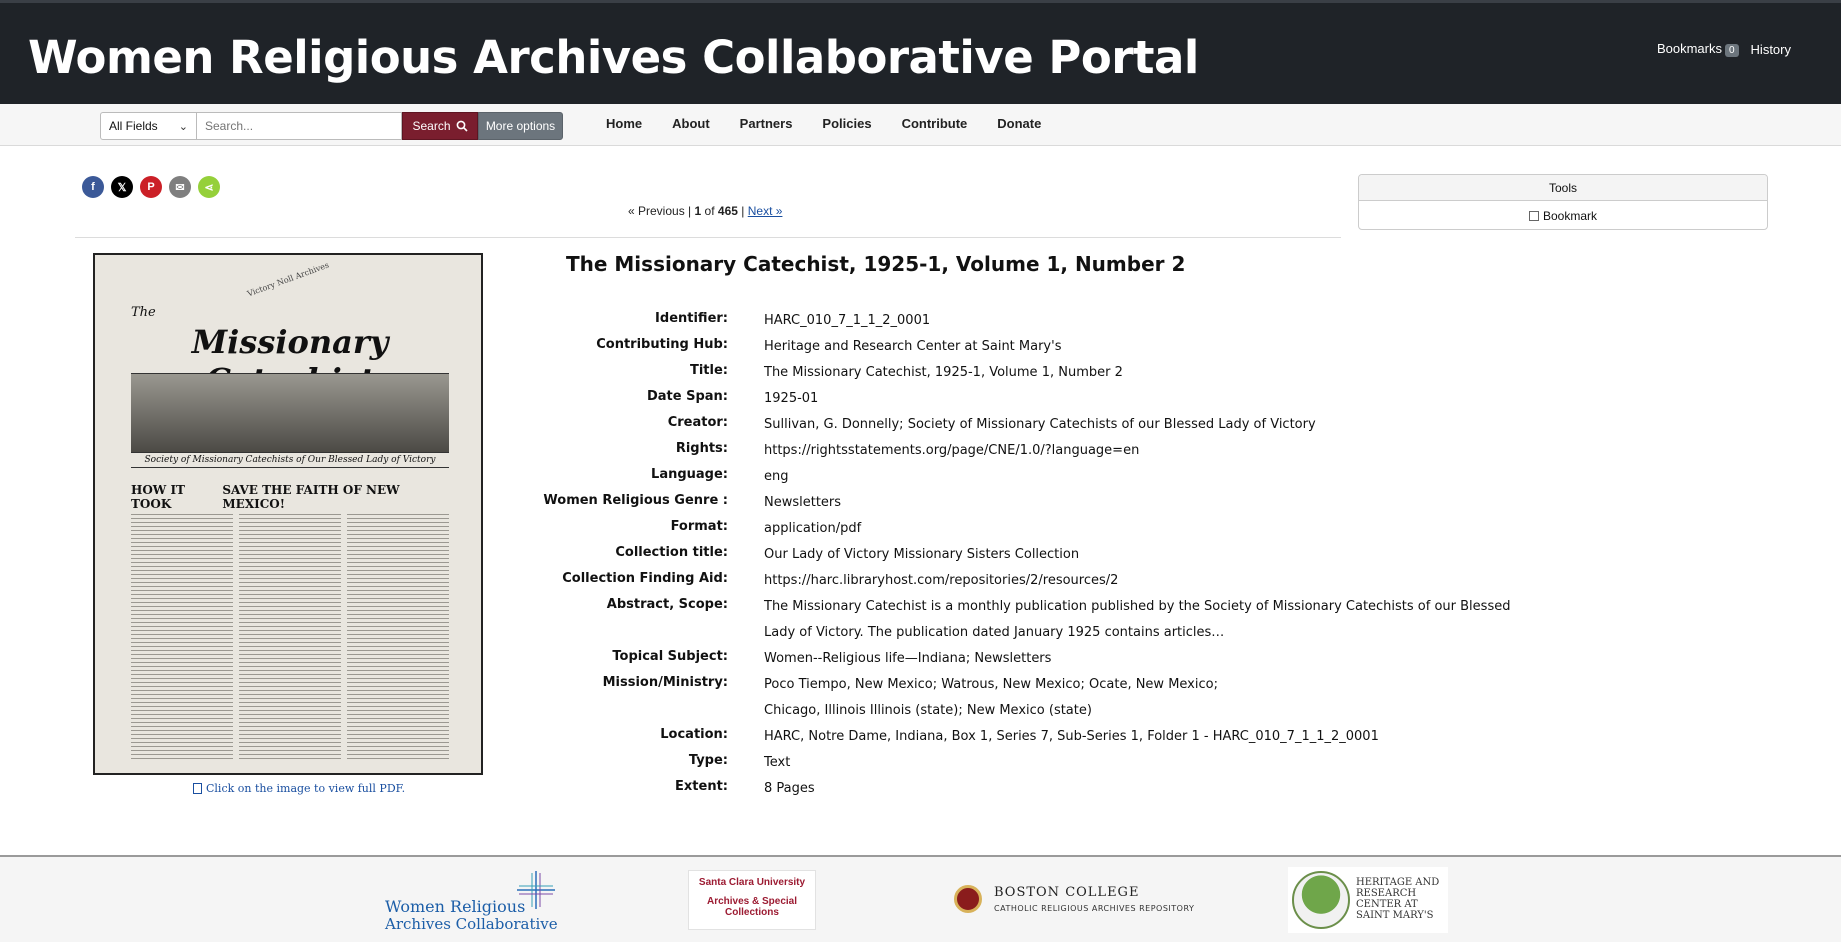 The height and width of the screenshot is (942, 1841). What do you see at coordinates (1533, 215) in the screenshot?
I see `bookmark-checkbox` at bounding box center [1533, 215].